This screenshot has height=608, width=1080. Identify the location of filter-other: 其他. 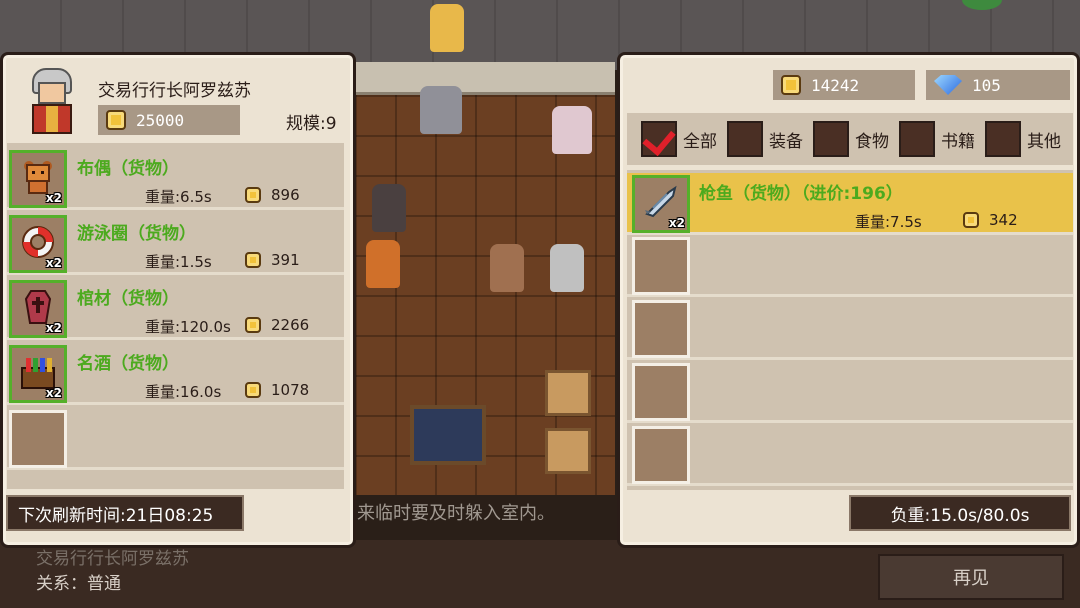
(1023, 139).